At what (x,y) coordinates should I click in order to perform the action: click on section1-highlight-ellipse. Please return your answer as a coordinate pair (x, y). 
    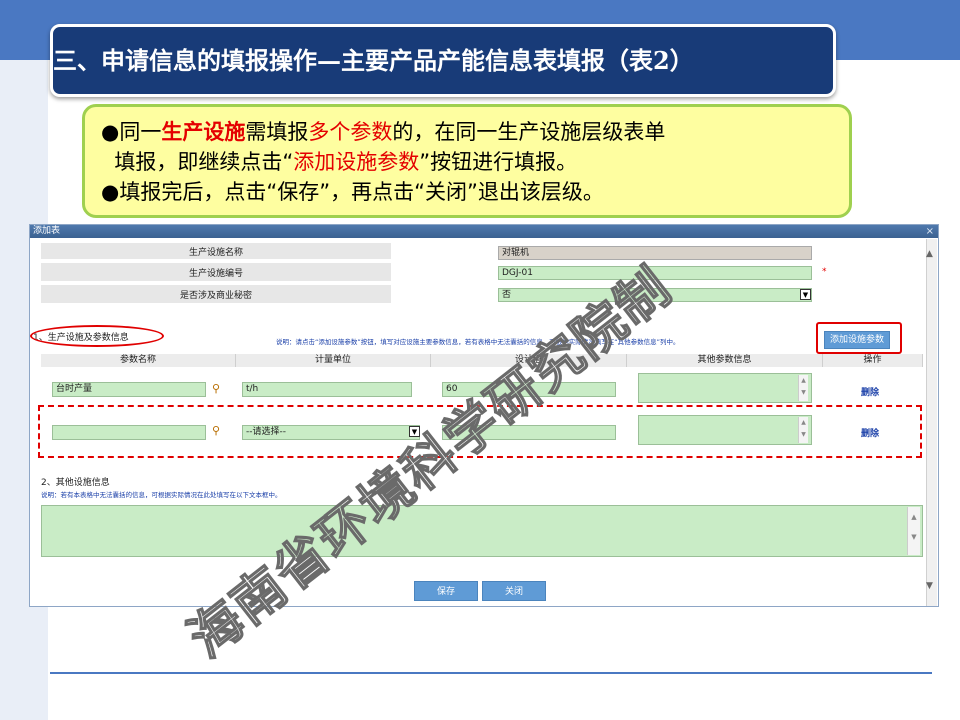
    Looking at the image, I should click on (97, 336).